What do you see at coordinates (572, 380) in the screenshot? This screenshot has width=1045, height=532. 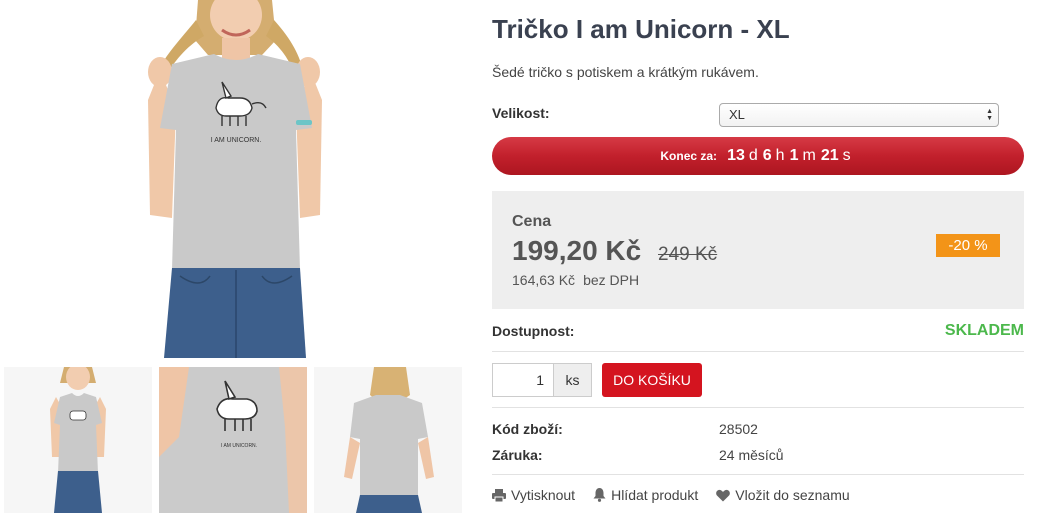 I see `quantity-unit: ks` at bounding box center [572, 380].